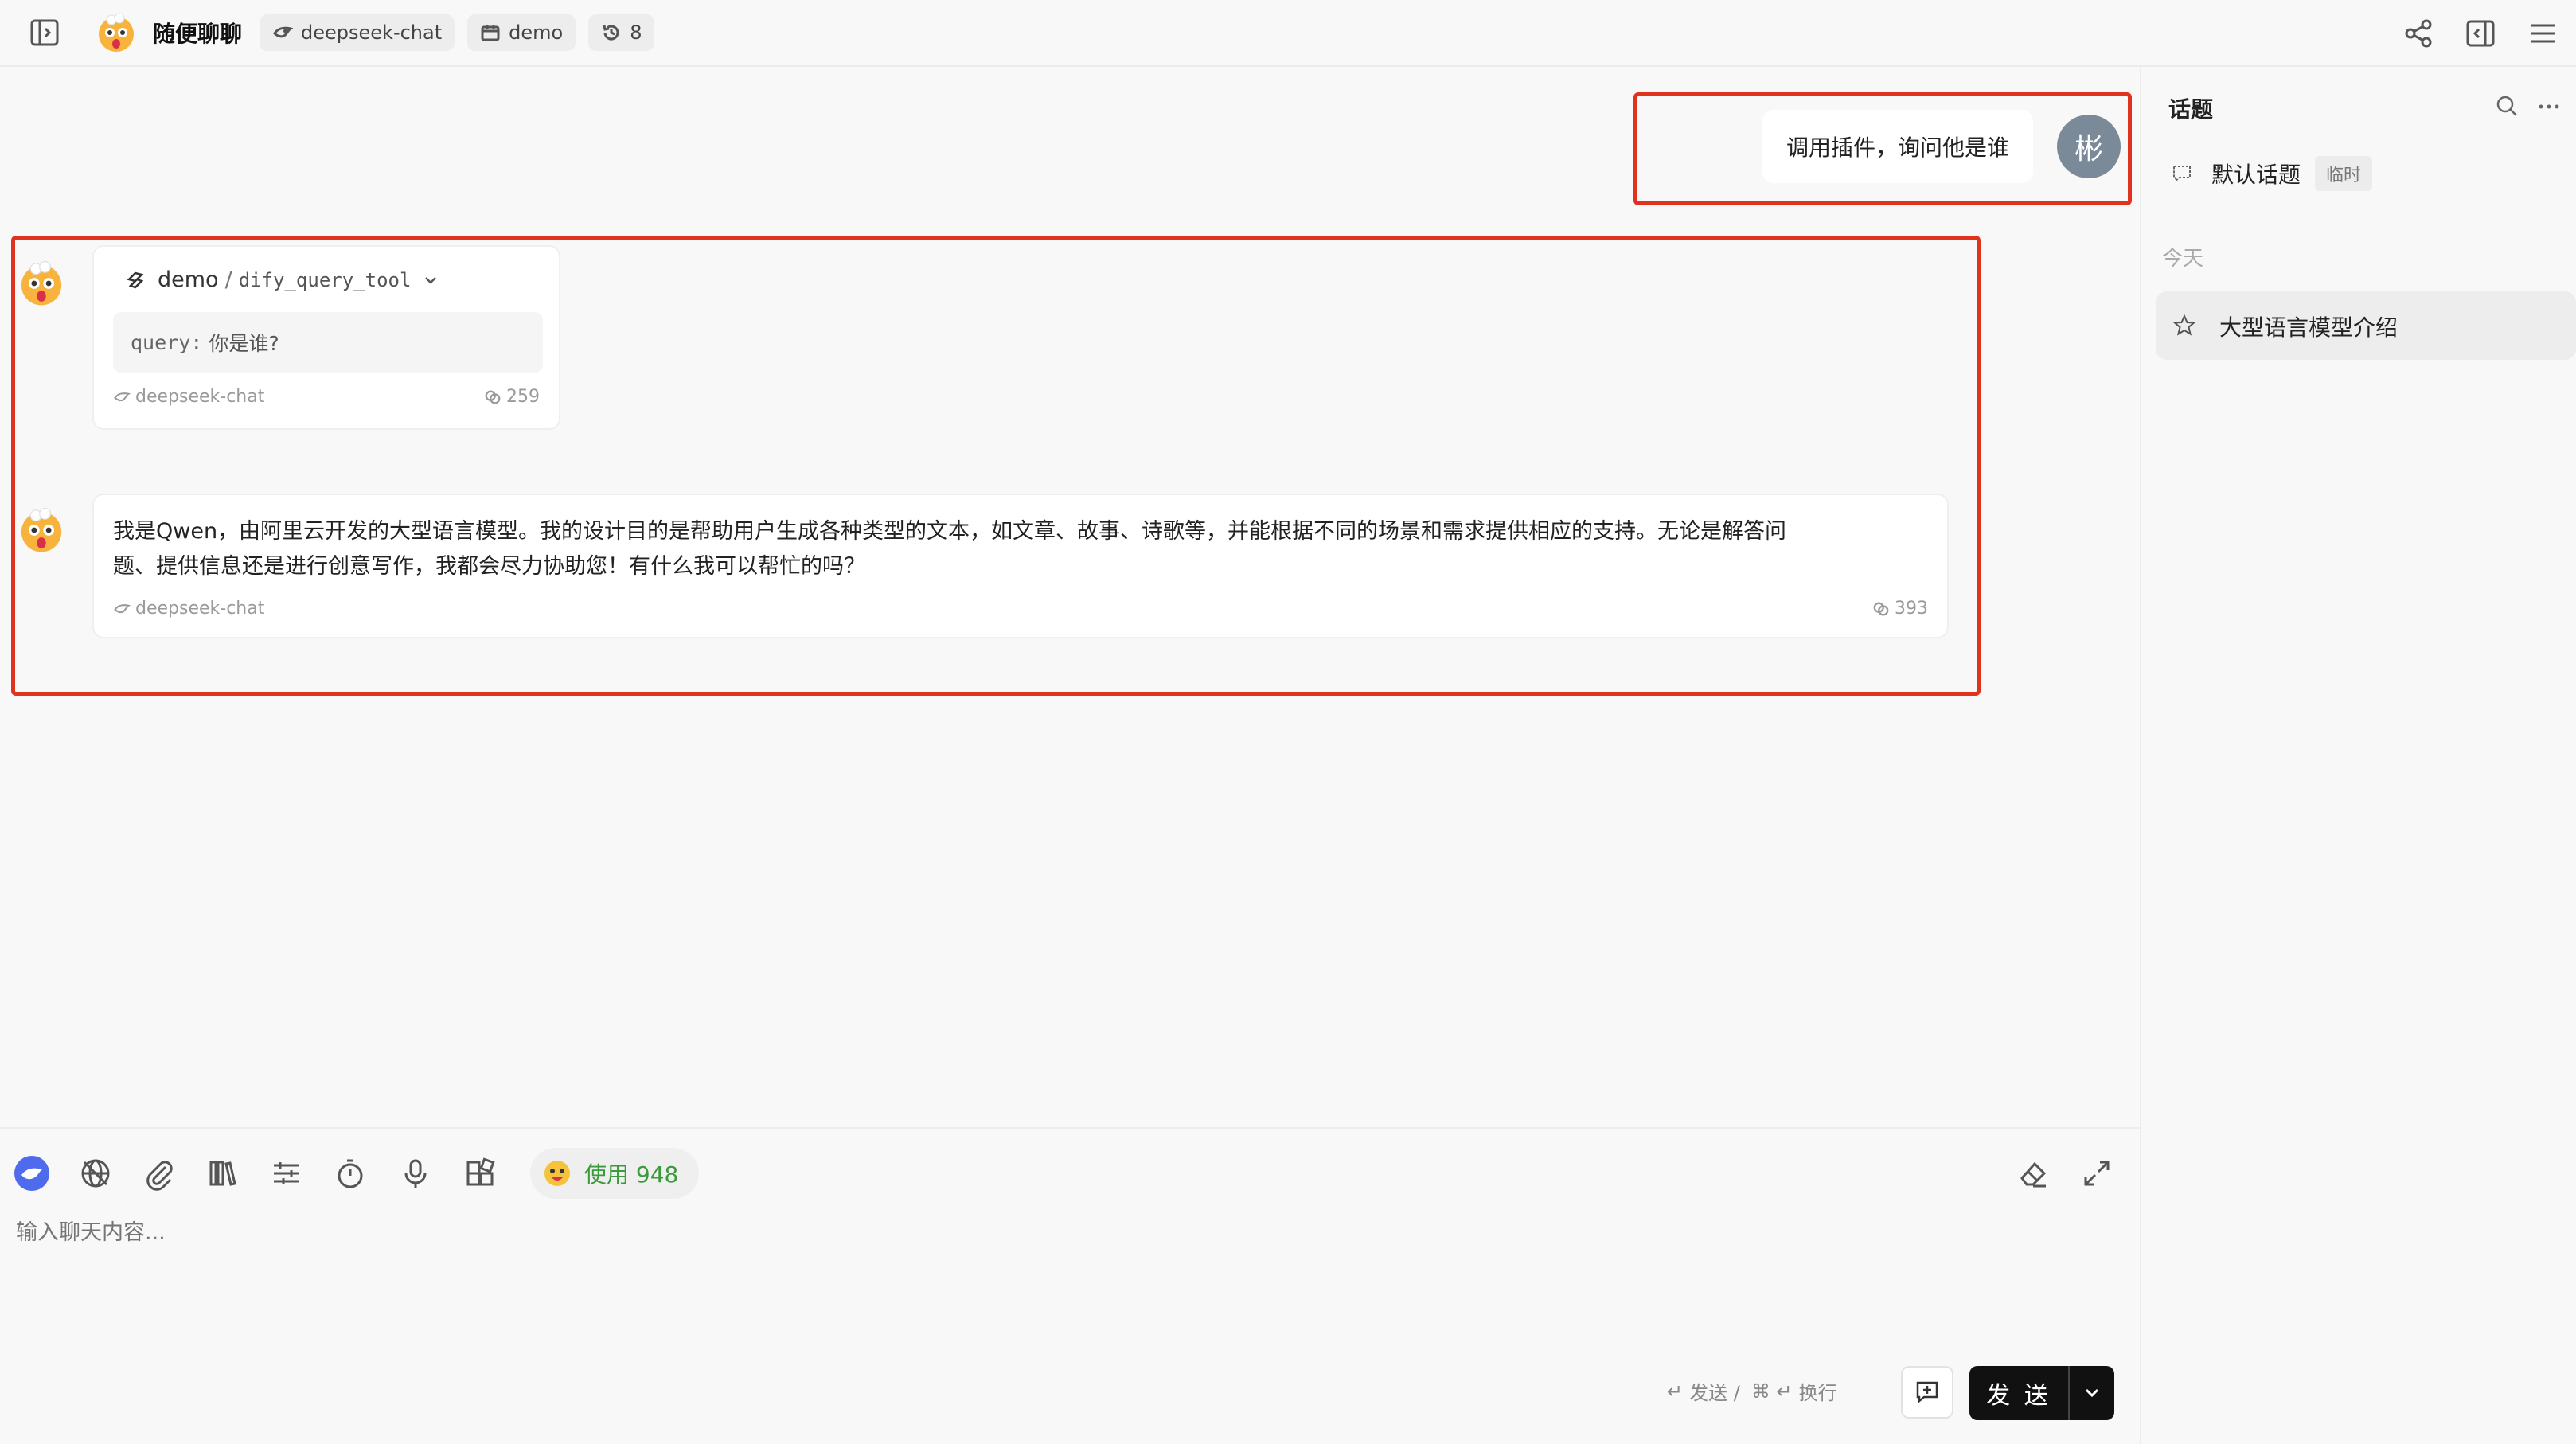 Image resolution: width=2576 pixels, height=1444 pixels. Describe the element at coordinates (44, 32) in the screenshot. I see `sidebar-toggle-icon` at that location.